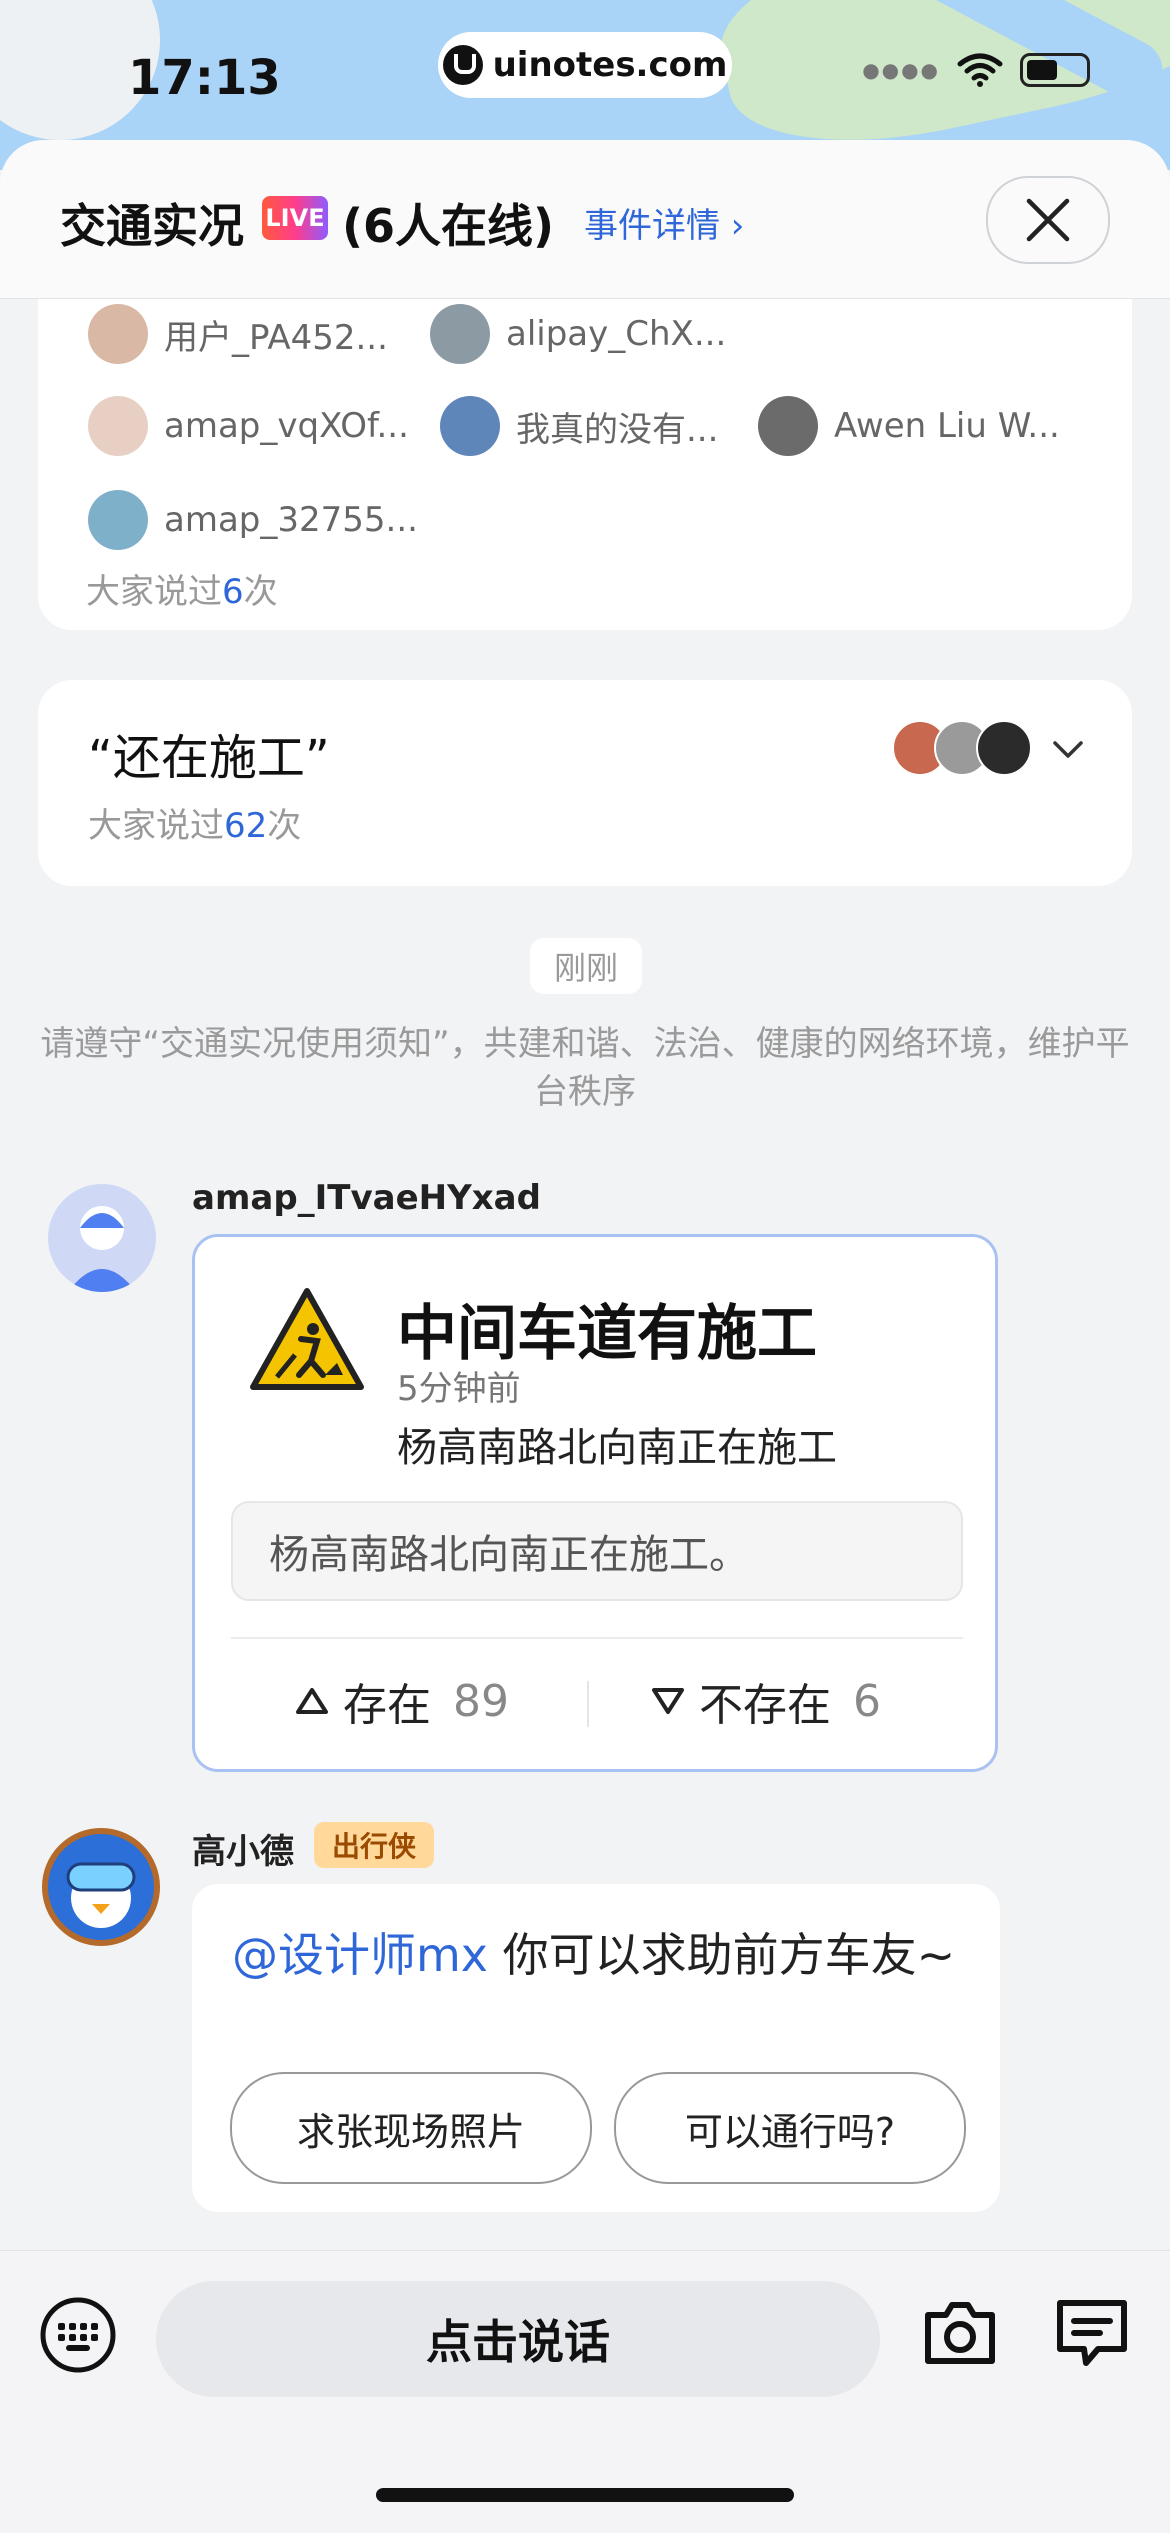 This screenshot has width=1170, height=2533. I want to click on quick-reply-button: 求张现场照片, so click(411, 2128).